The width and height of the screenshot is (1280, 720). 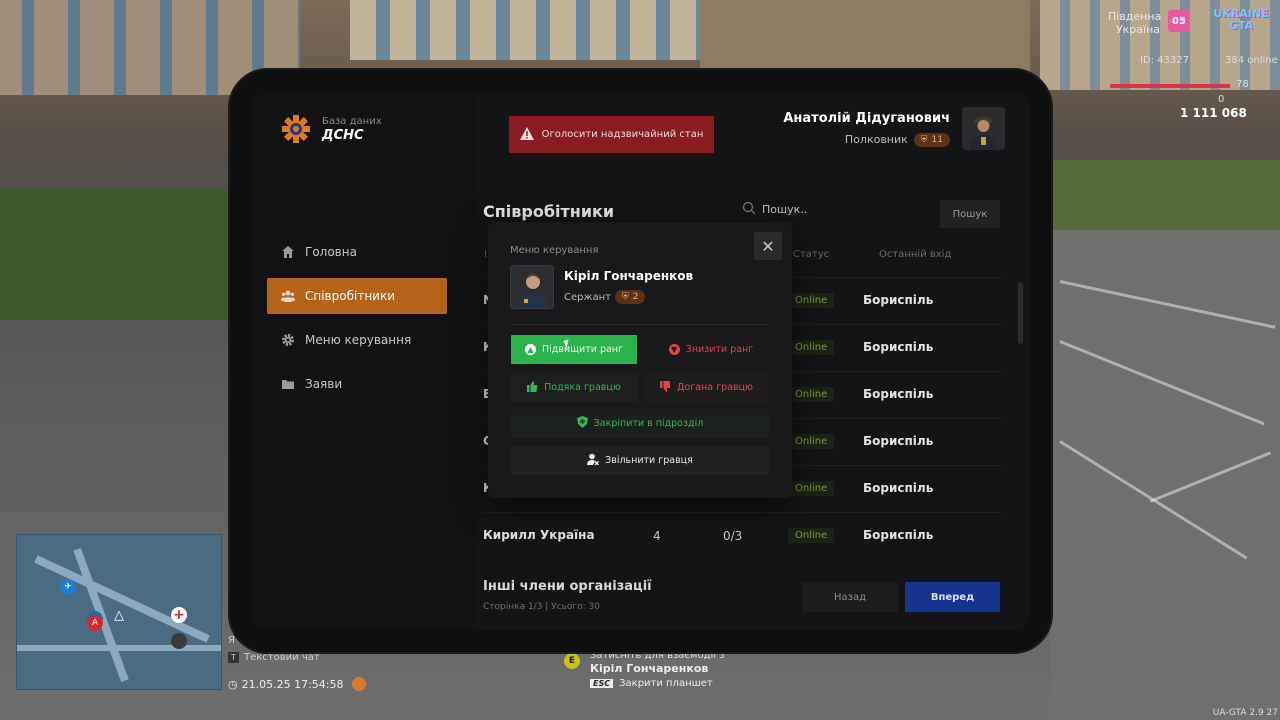 I want to click on folder-icon, so click(x=288, y=384).